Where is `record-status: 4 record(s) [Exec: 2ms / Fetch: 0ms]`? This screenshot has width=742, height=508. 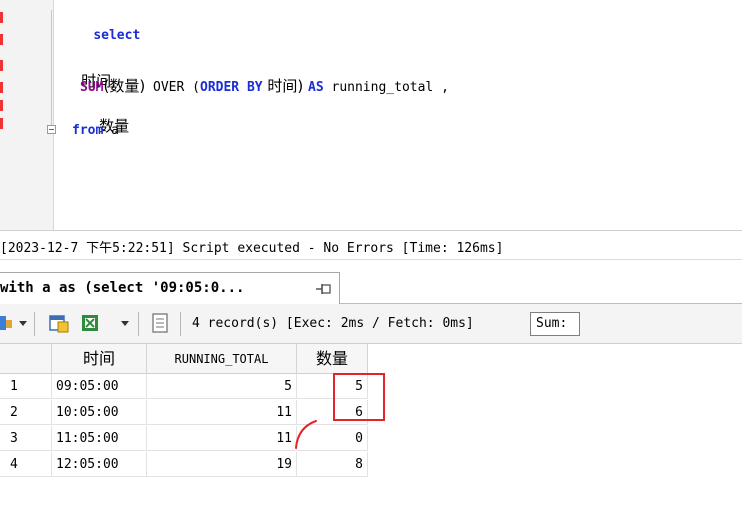
record-status: 4 record(s) [Exec: 2ms / Fetch: 0ms] is located at coordinates (333, 323).